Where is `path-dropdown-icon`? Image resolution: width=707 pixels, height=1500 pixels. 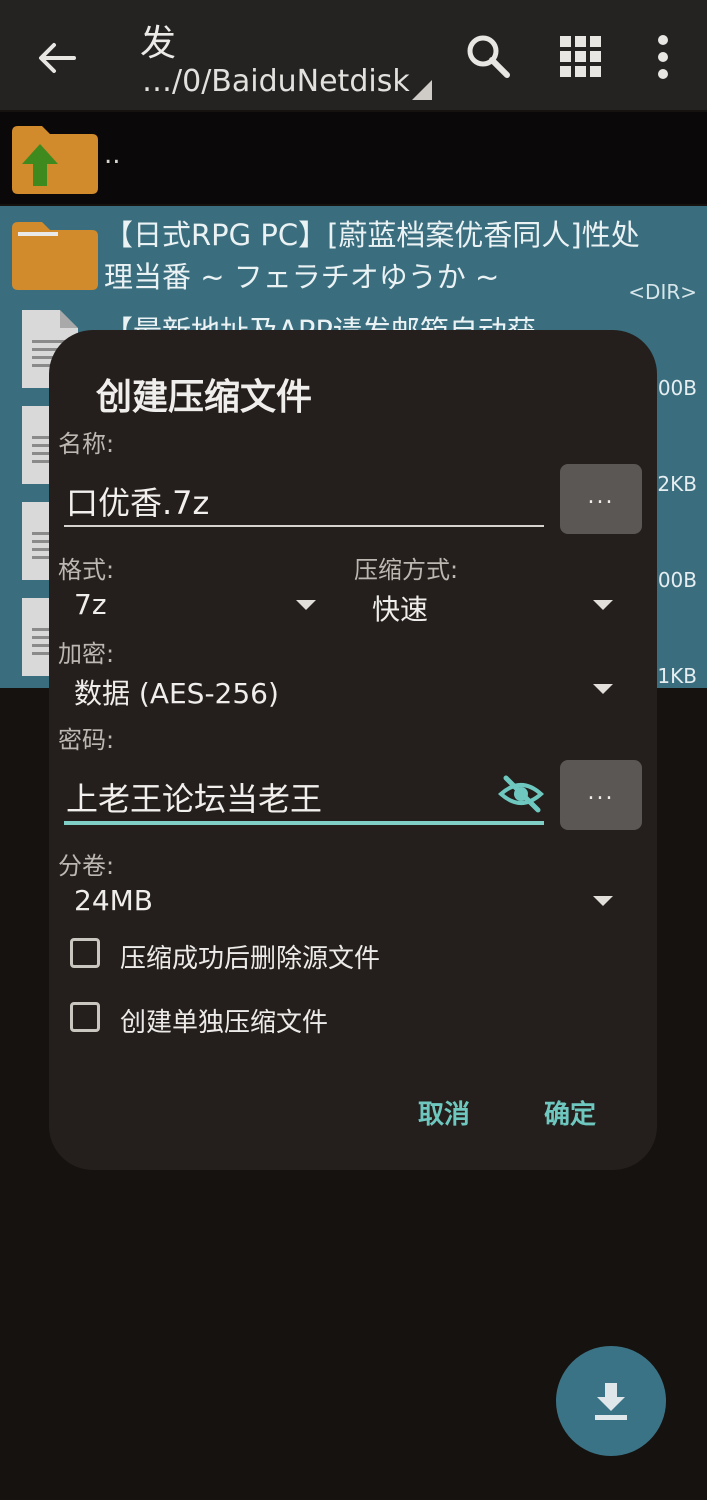 path-dropdown-icon is located at coordinates (422, 90).